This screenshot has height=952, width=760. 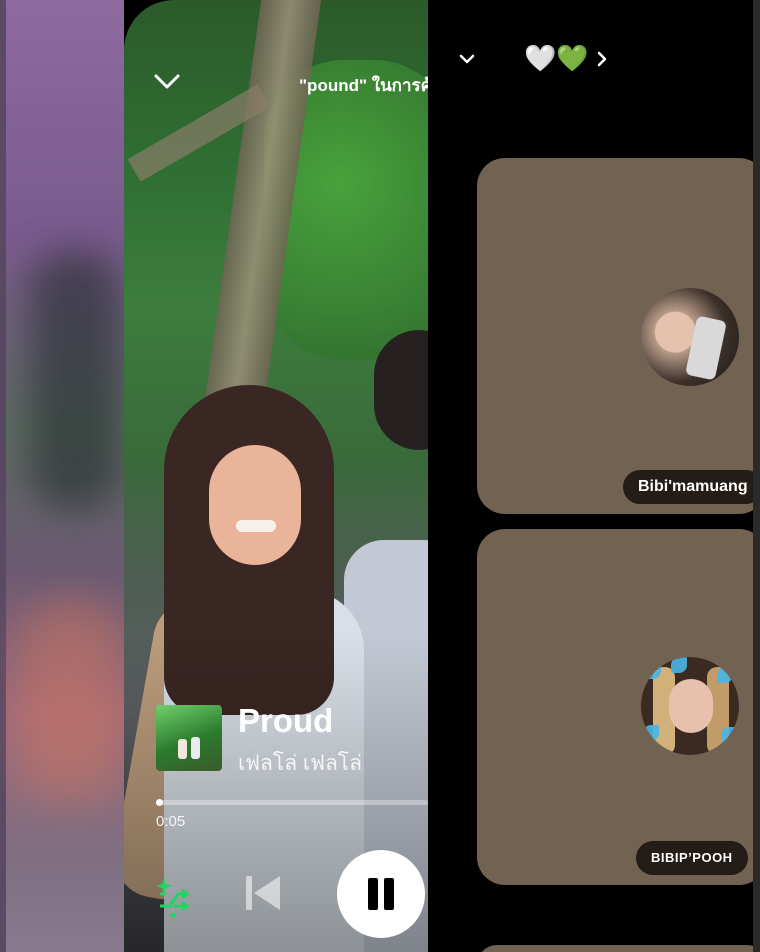 I want to click on chevron-right-icon, so click(x=602, y=59).